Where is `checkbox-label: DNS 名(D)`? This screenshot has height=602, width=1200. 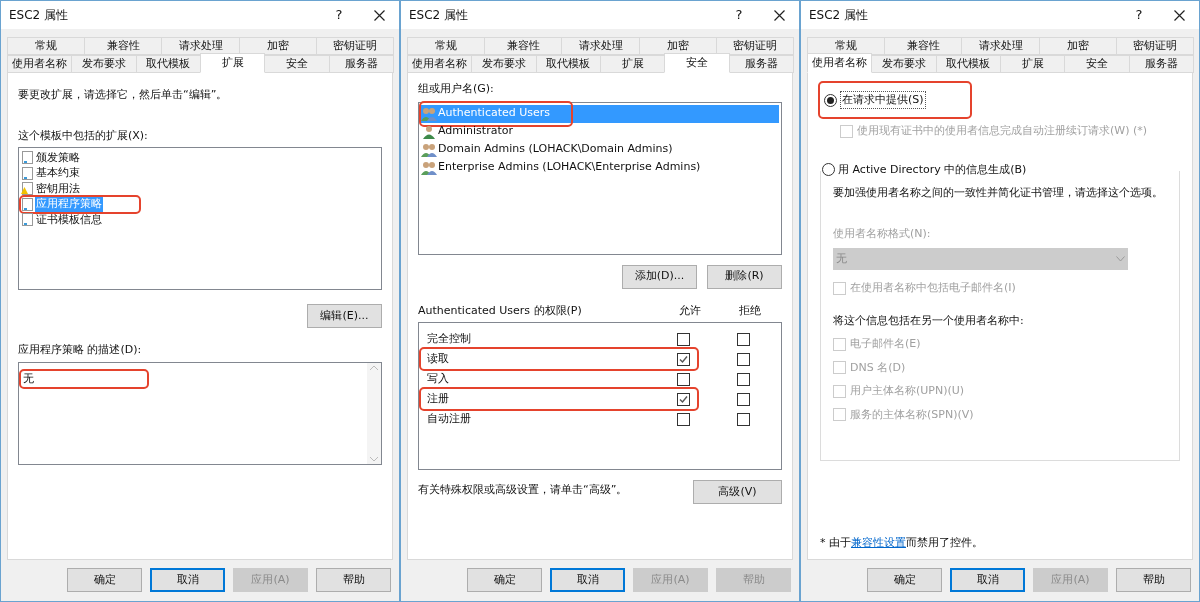
checkbox-label: DNS 名(D) is located at coordinates (878, 367).